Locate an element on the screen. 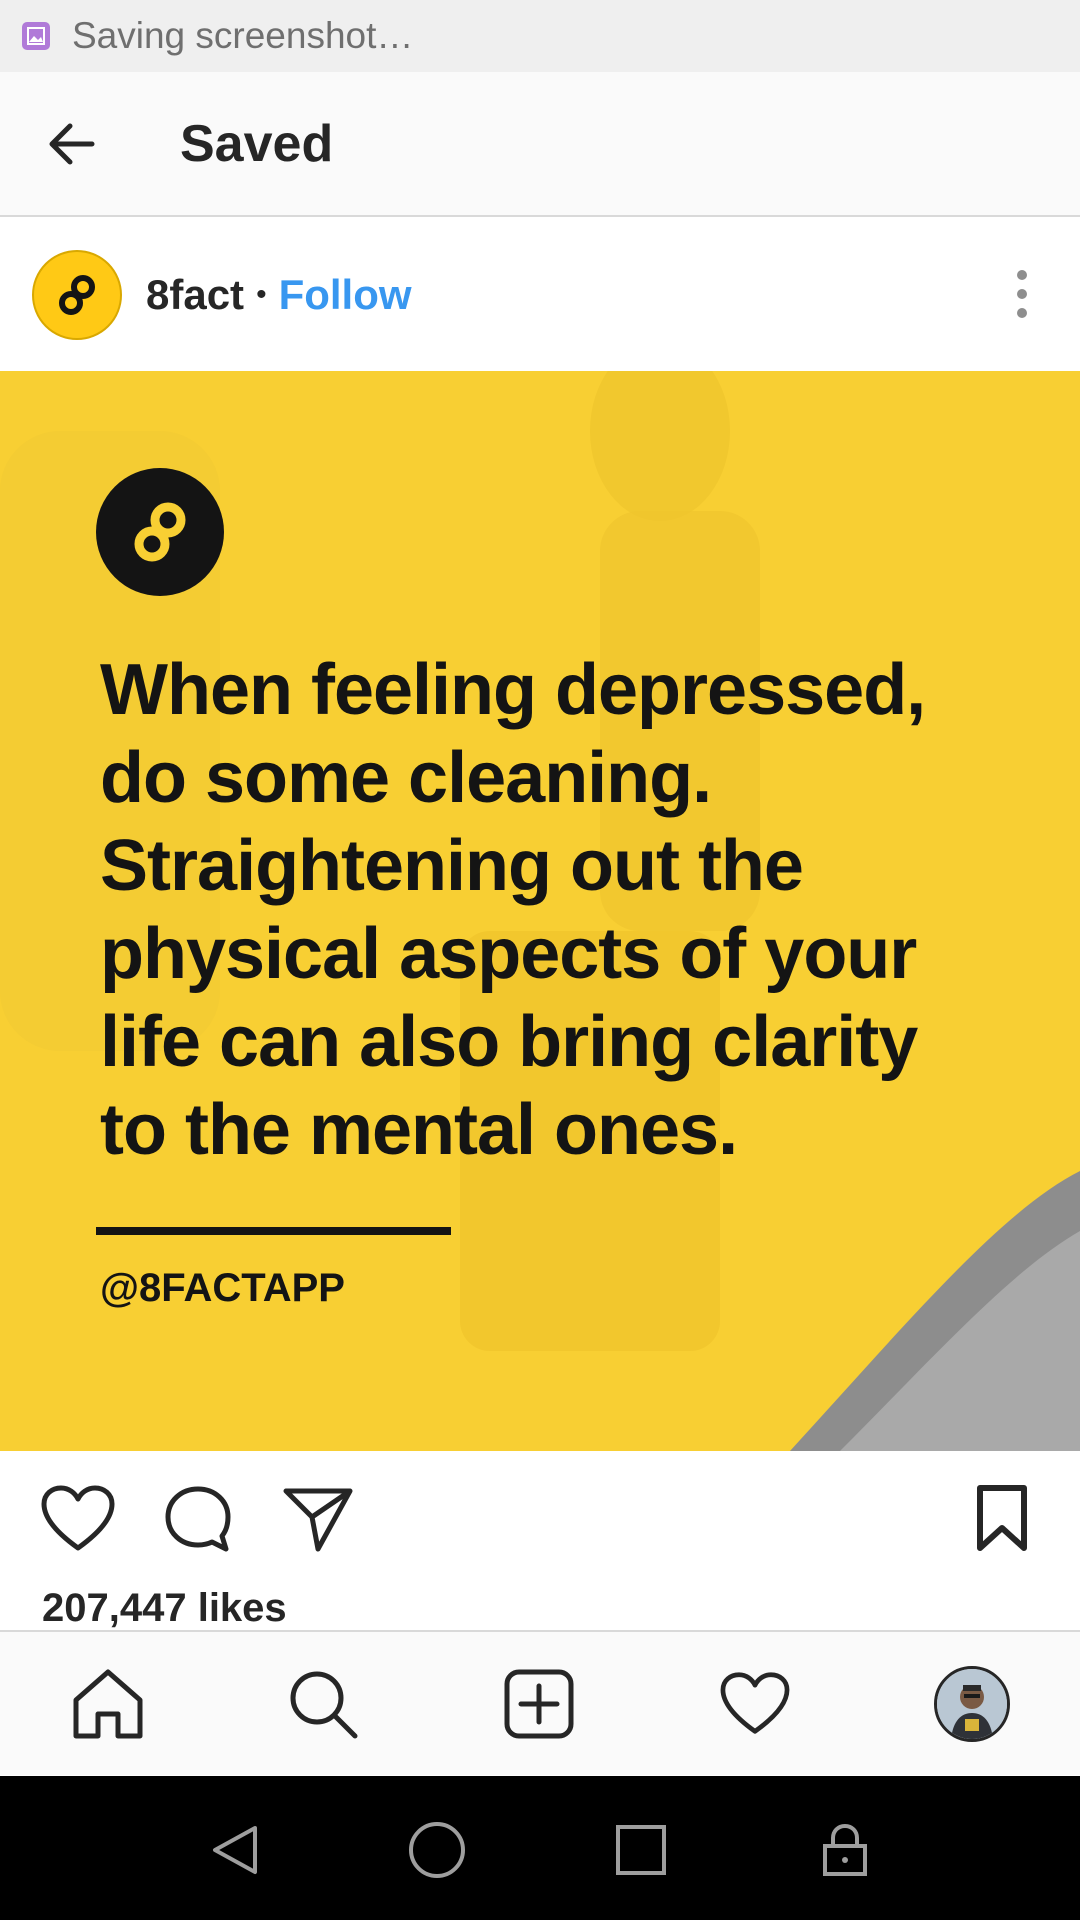  comment-icon is located at coordinates (198, 1519).